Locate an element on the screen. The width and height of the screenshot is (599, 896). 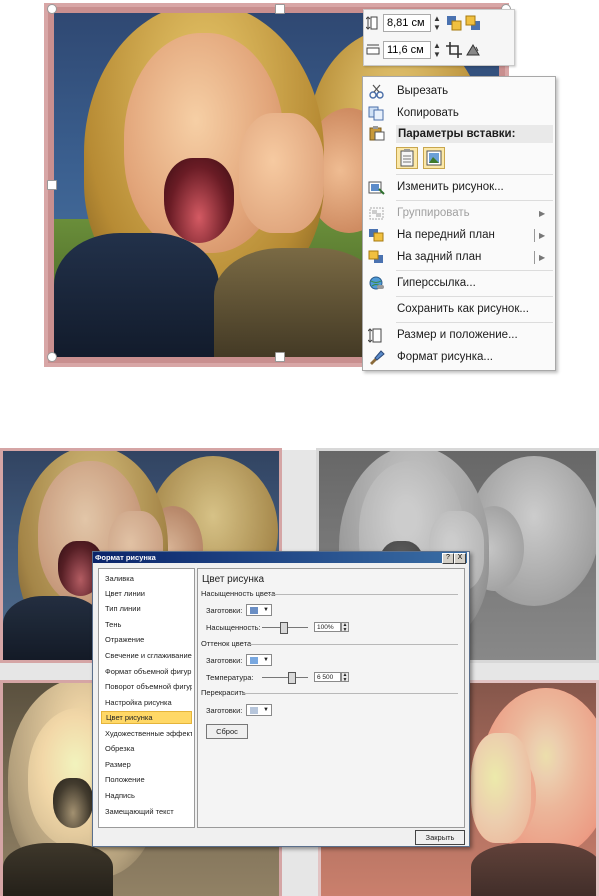
nav-item-reflection: Отражение is located at coordinates (146, 639).